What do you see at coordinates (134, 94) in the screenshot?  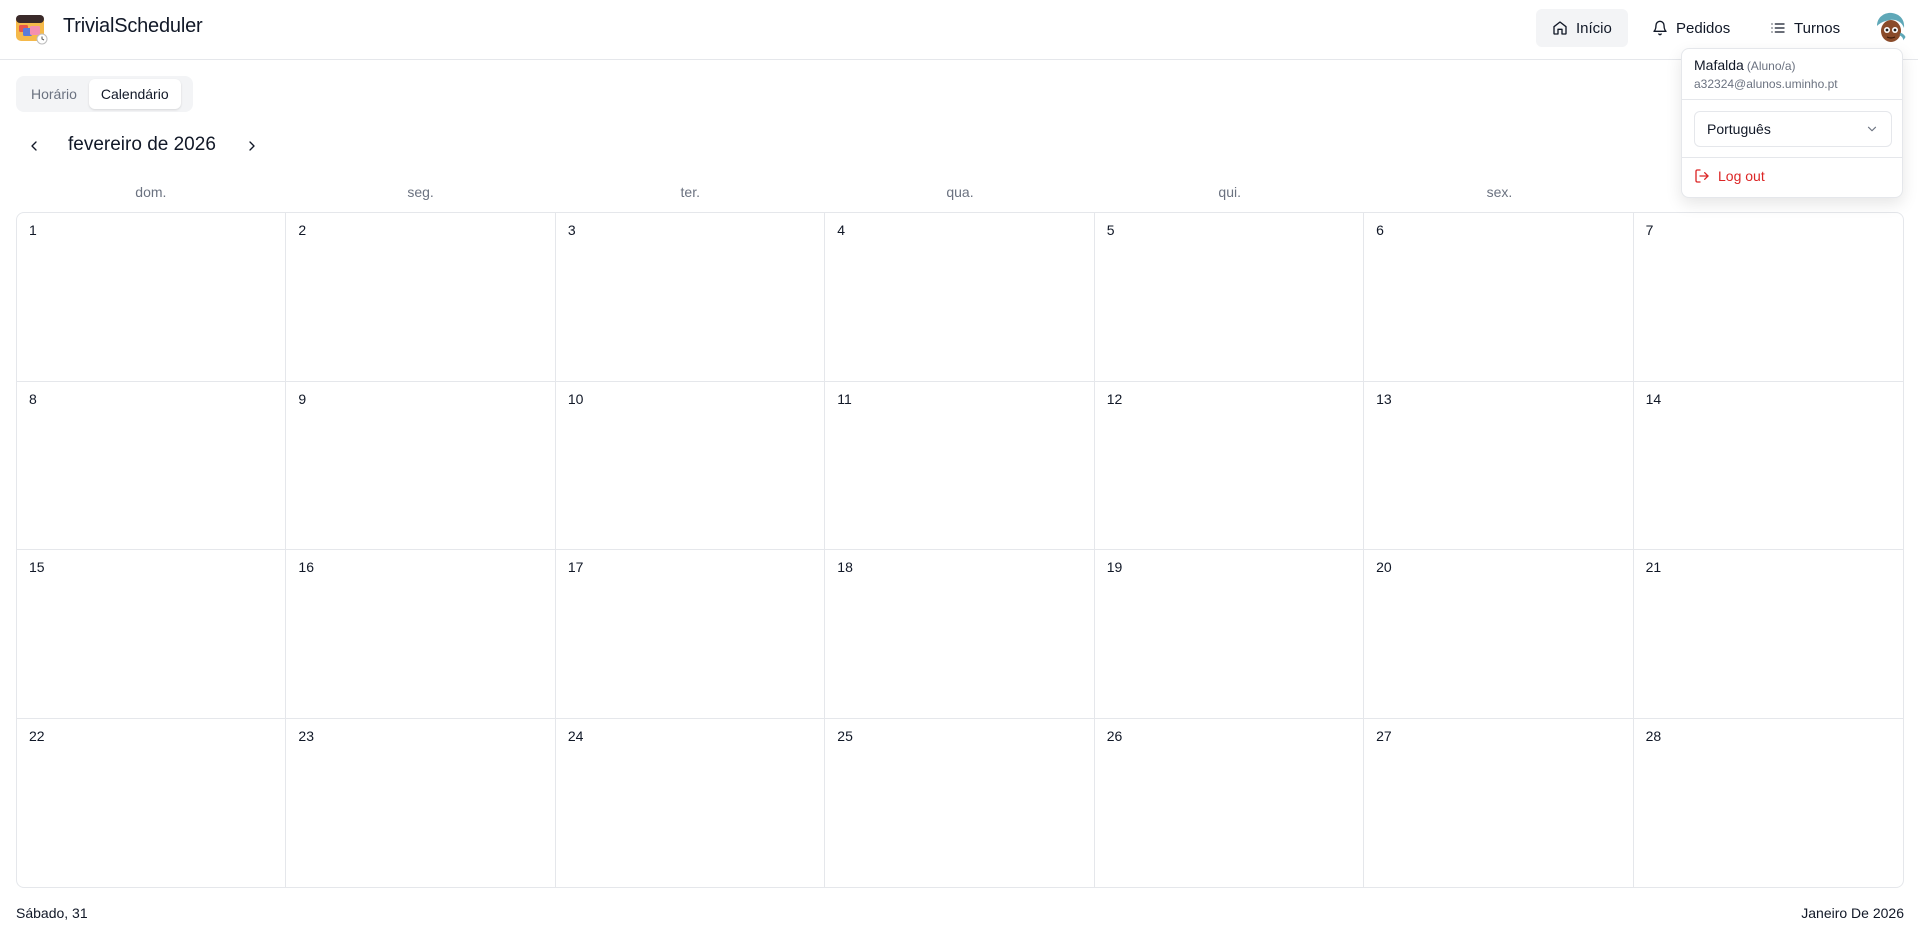 I see `tab-calendario: Calendário` at bounding box center [134, 94].